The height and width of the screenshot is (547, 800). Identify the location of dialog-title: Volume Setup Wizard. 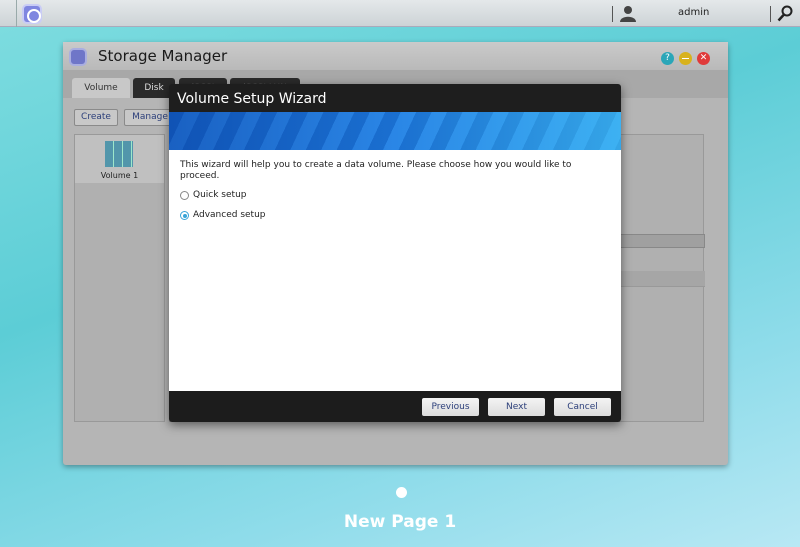
(395, 98).